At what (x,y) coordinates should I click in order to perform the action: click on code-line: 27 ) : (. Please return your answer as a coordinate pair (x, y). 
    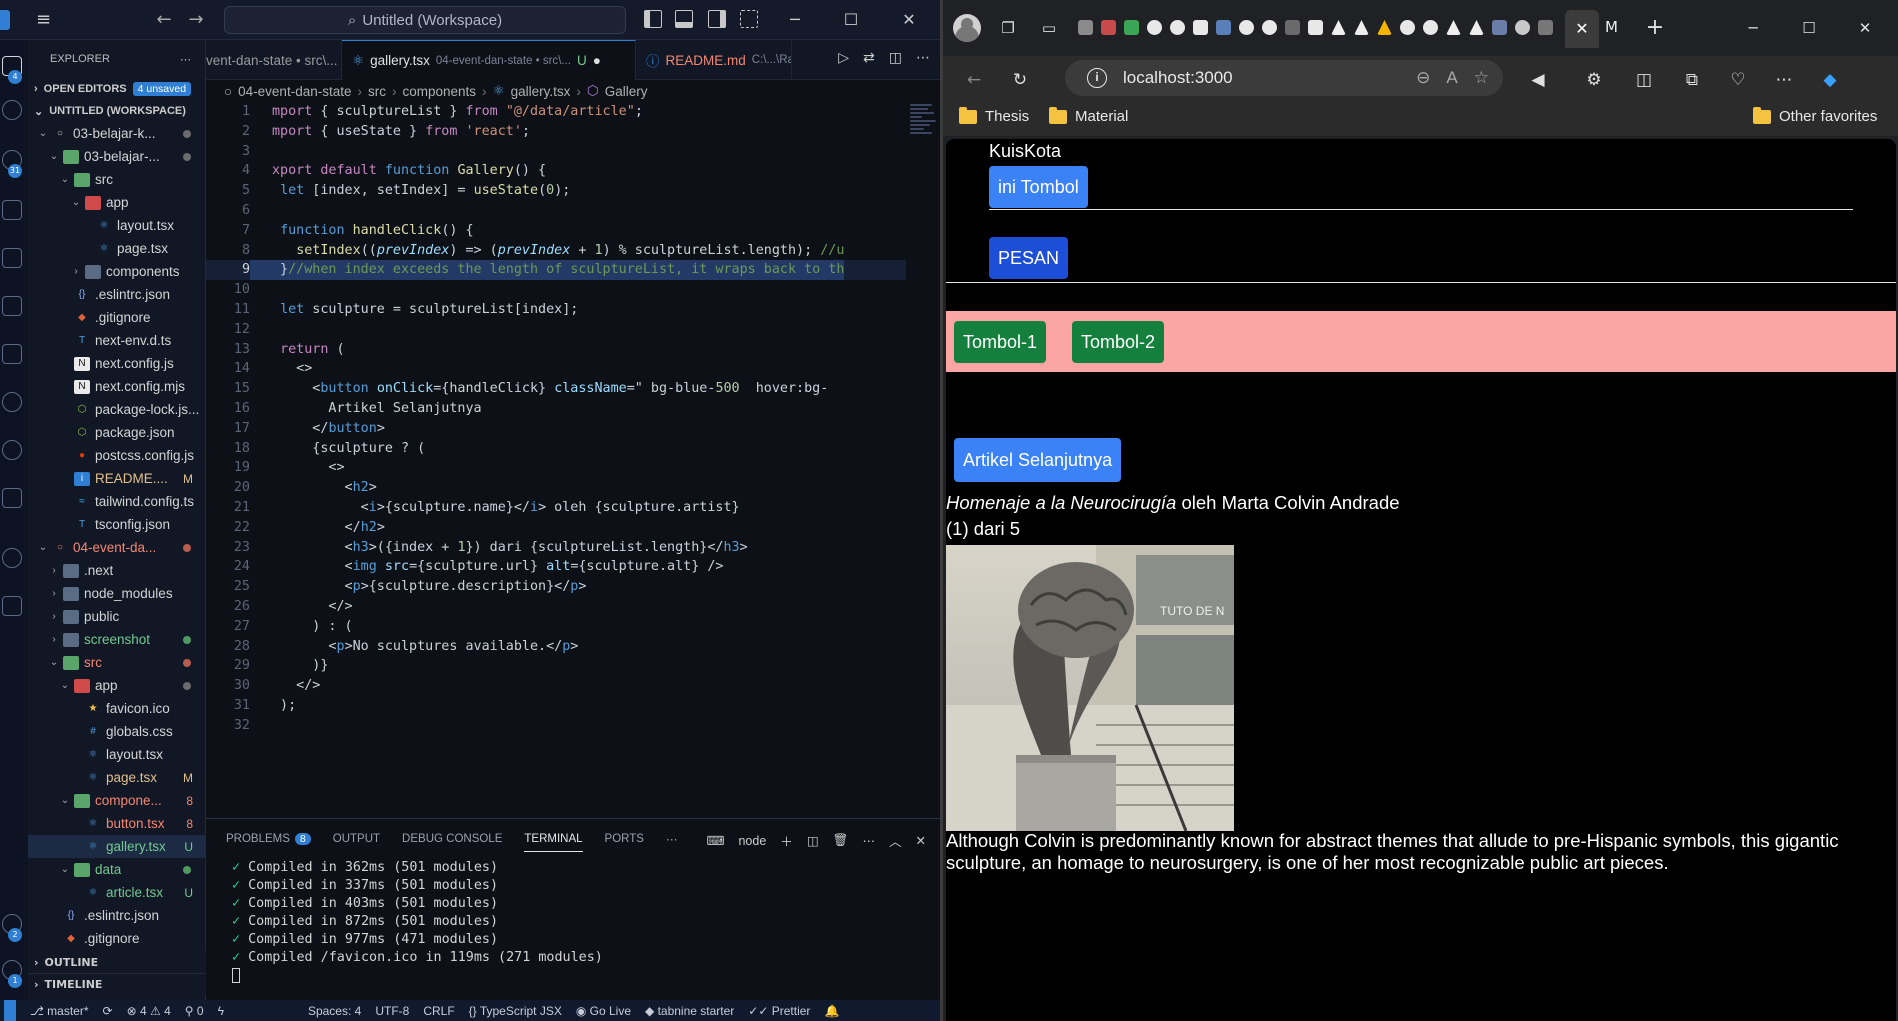
    Looking at the image, I should click on (556, 627).